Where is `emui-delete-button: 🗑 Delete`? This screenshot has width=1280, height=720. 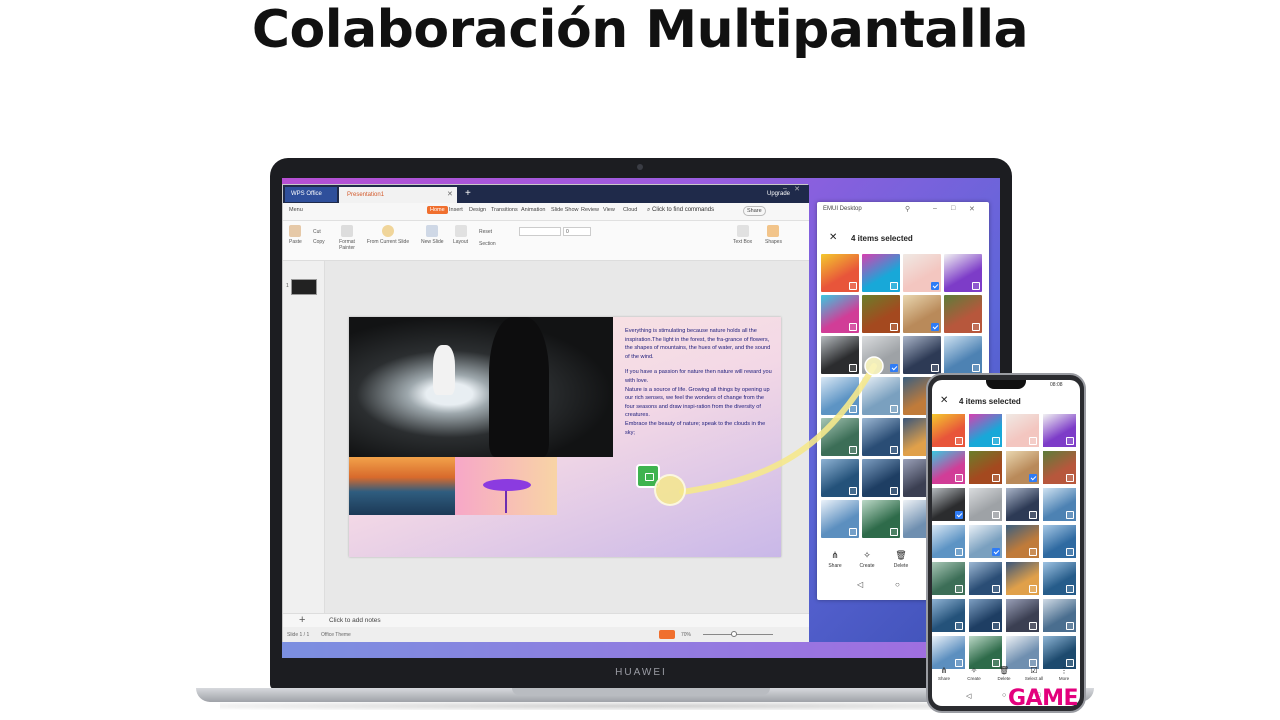
emui-delete-button: 🗑 Delete is located at coordinates (901, 559).